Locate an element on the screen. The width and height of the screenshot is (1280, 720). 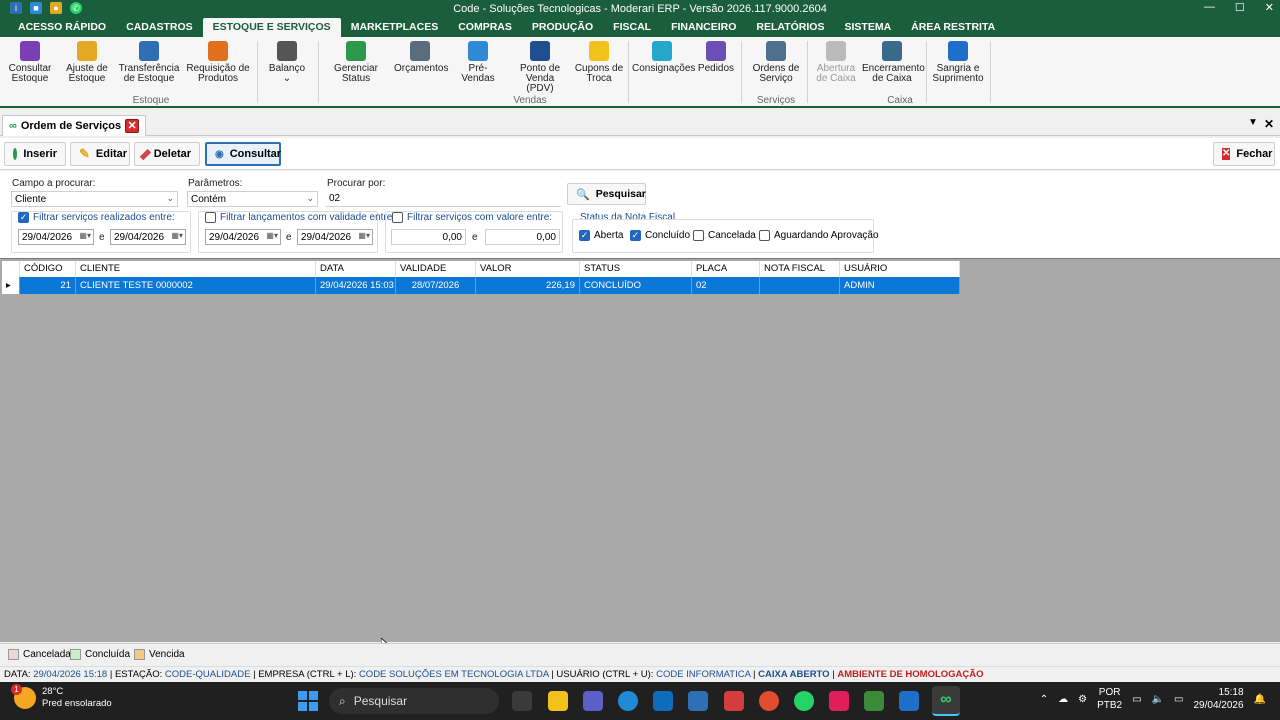
maximize-button: ☐ is located at coordinates (1240, 7).